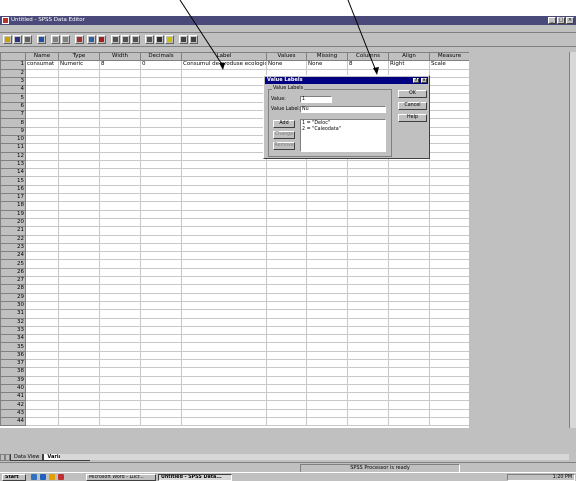 The width and height of the screenshot is (576, 481). I want to click on row-number: 18, so click(13, 206).